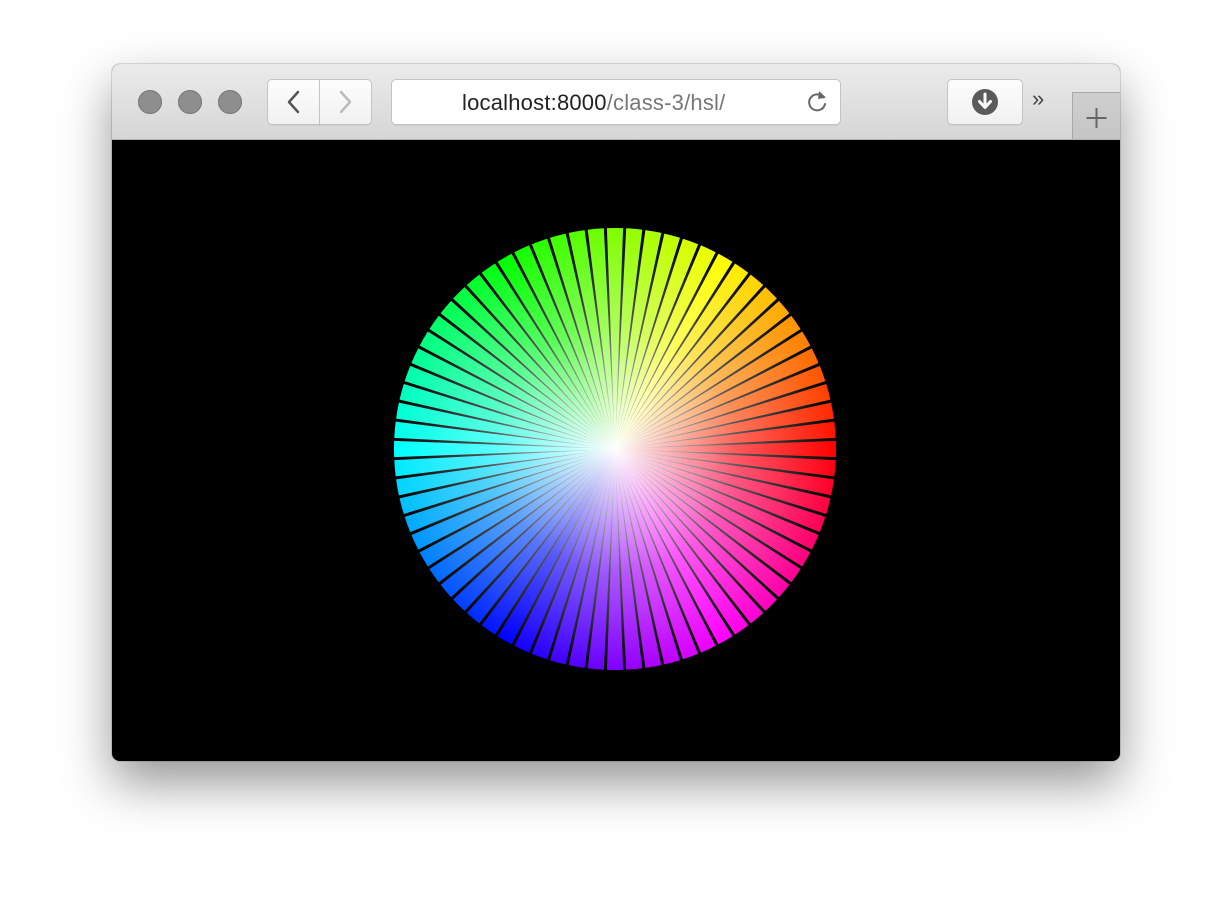 The image size is (1232, 922). I want to click on download-icon, so click(985, 102).